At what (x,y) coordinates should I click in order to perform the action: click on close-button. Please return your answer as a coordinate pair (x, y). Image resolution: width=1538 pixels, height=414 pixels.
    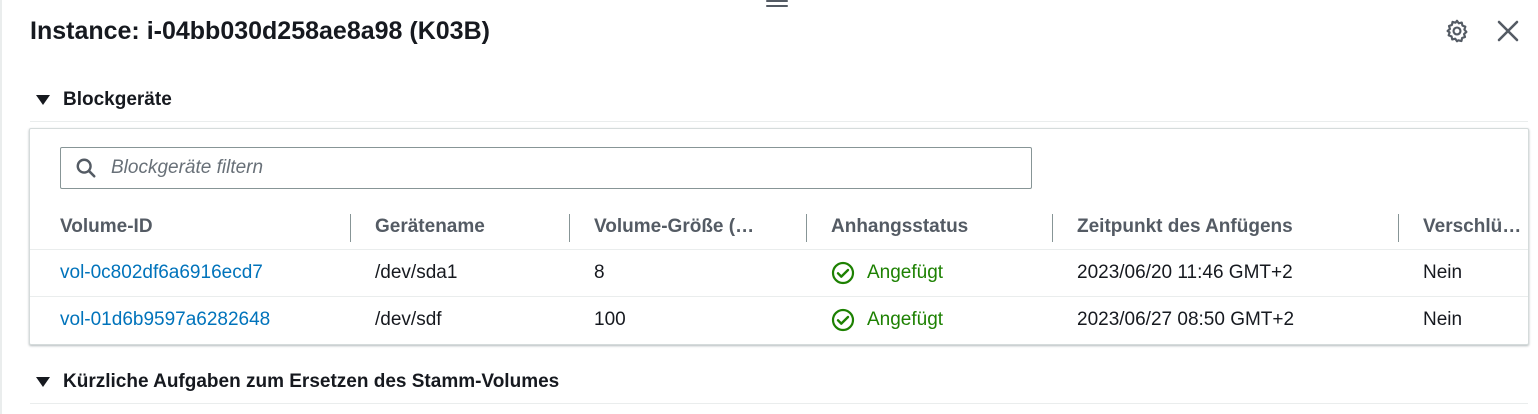
    Looking at the image, I should click on (1508, 31).